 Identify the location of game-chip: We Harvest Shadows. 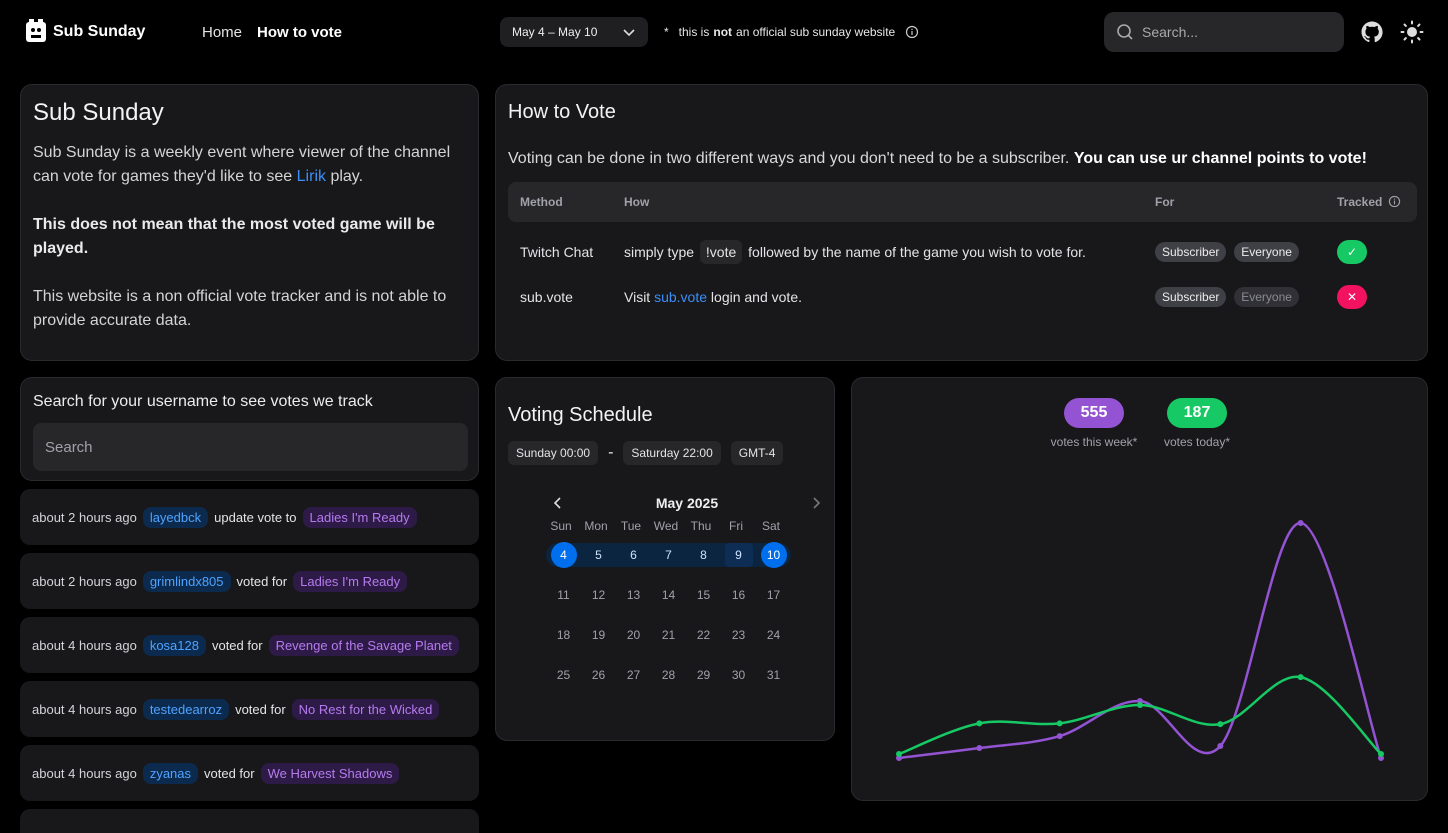
(330, 773).